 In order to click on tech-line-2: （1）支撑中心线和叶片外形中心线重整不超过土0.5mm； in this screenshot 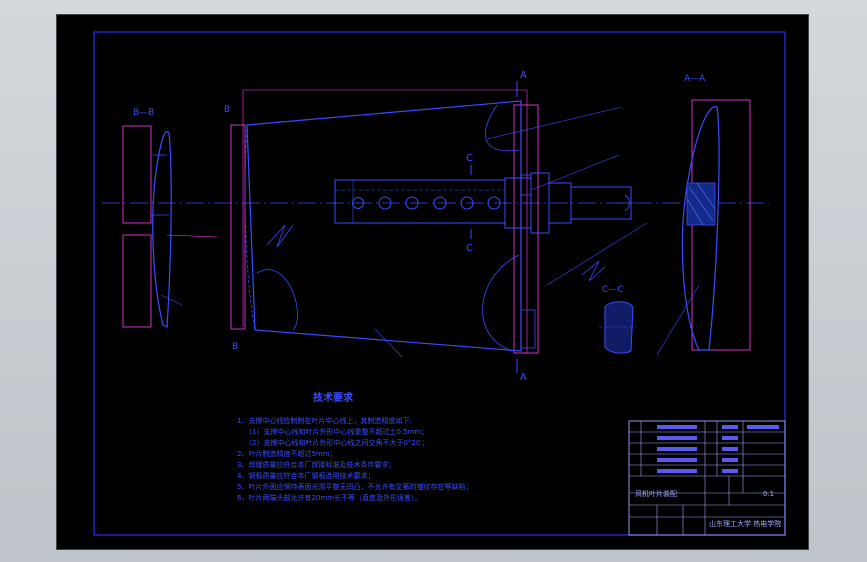, I will do `click(336, 431)`.